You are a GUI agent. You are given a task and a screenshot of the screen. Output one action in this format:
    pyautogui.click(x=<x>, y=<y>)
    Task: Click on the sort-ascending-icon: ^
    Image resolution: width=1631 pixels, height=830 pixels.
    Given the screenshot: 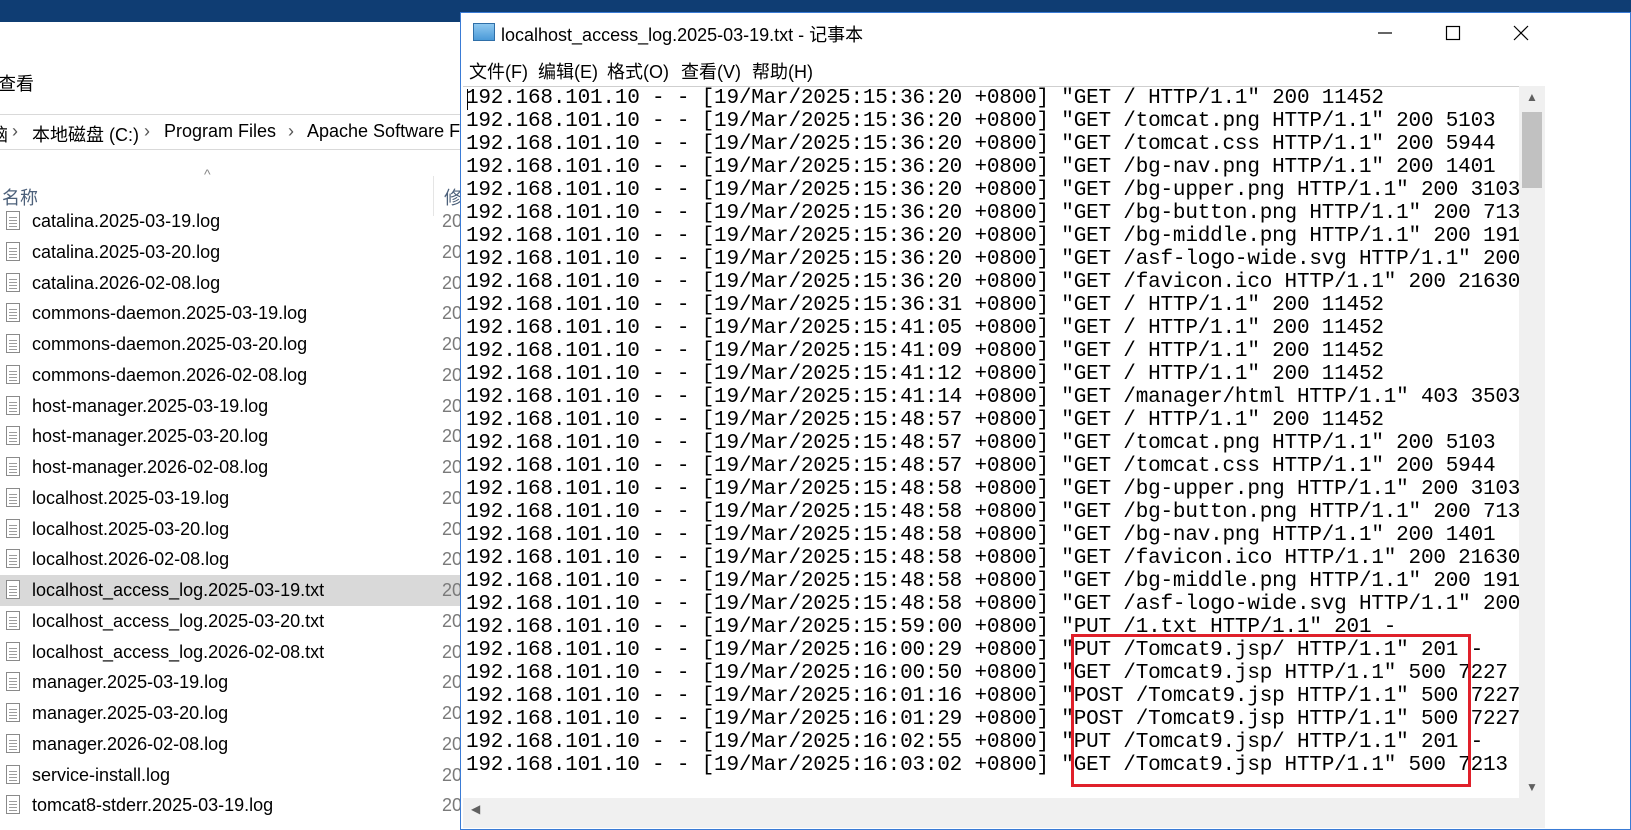 What is the action you would take?
    pyautogui.click(x=207, y=174)
    